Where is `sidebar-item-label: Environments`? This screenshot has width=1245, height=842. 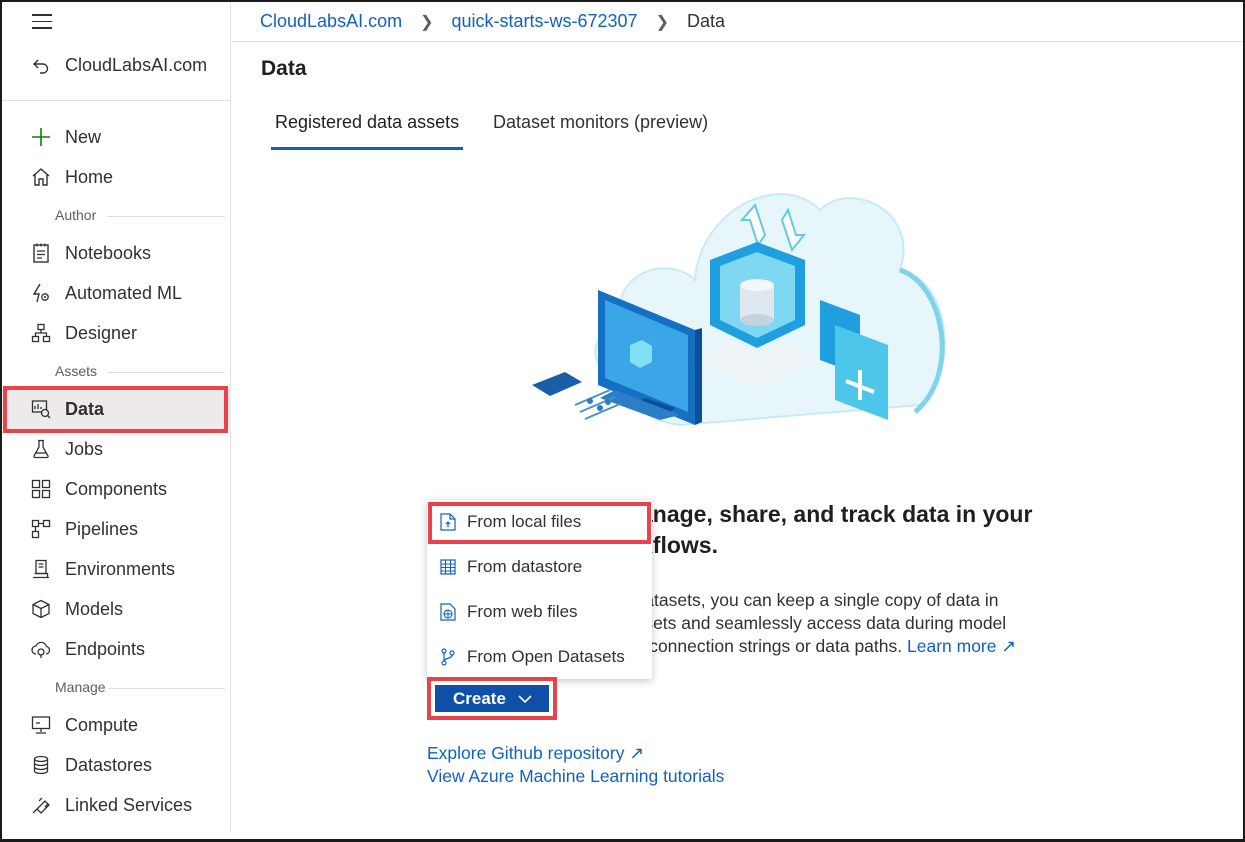
sidebar-item-label: Environments is located at coordinates (120, 568).